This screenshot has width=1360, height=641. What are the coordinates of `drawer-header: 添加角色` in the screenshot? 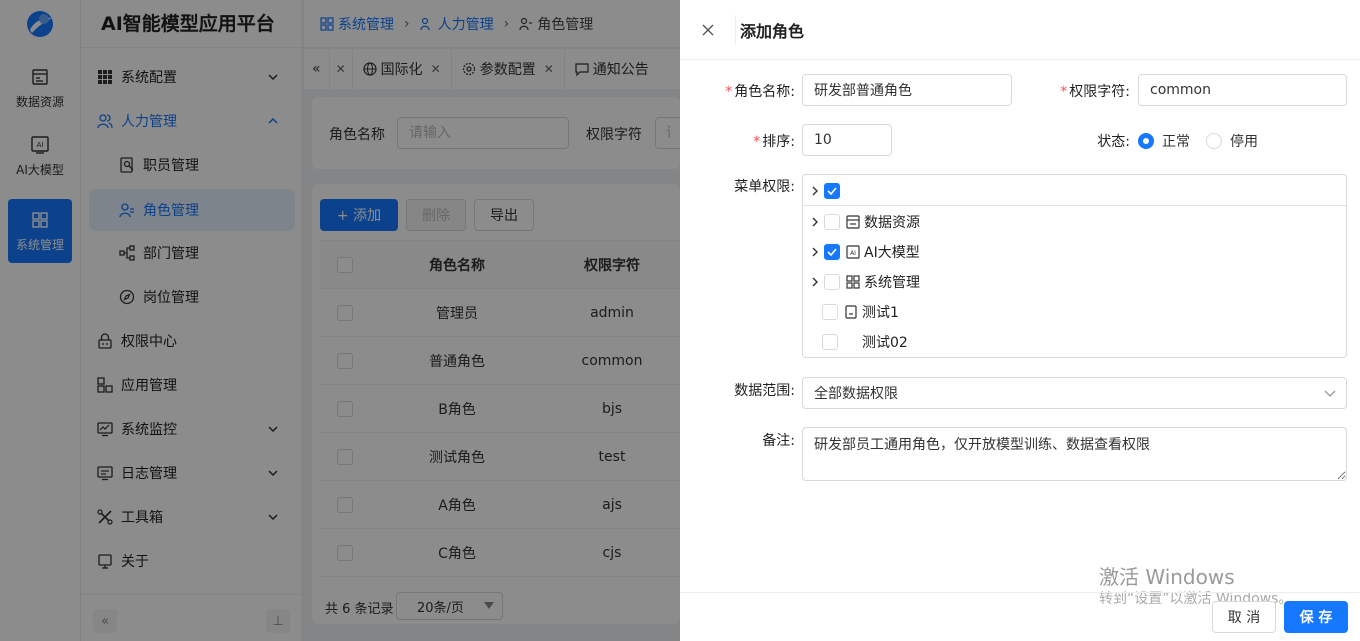 It's located at (1020, 30).